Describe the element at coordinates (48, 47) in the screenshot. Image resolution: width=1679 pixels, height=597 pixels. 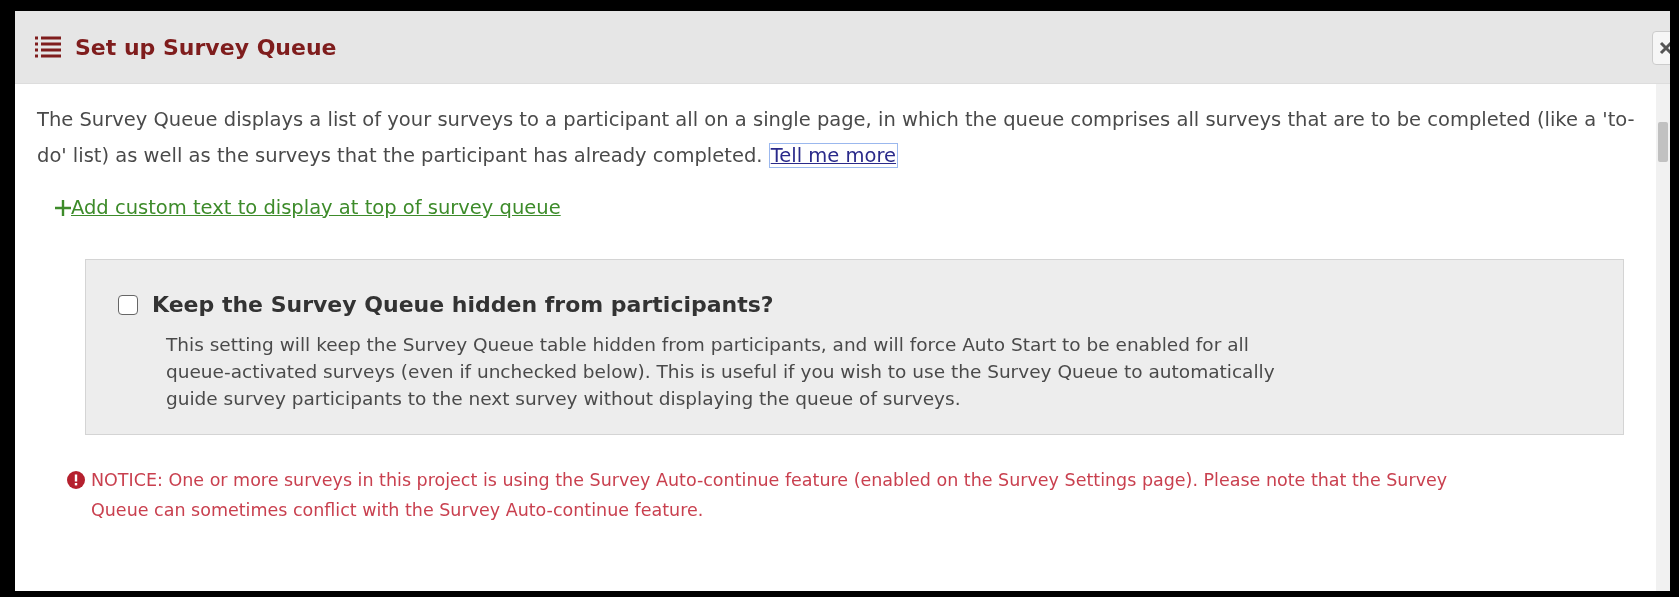
I see `list-icon` at that location.